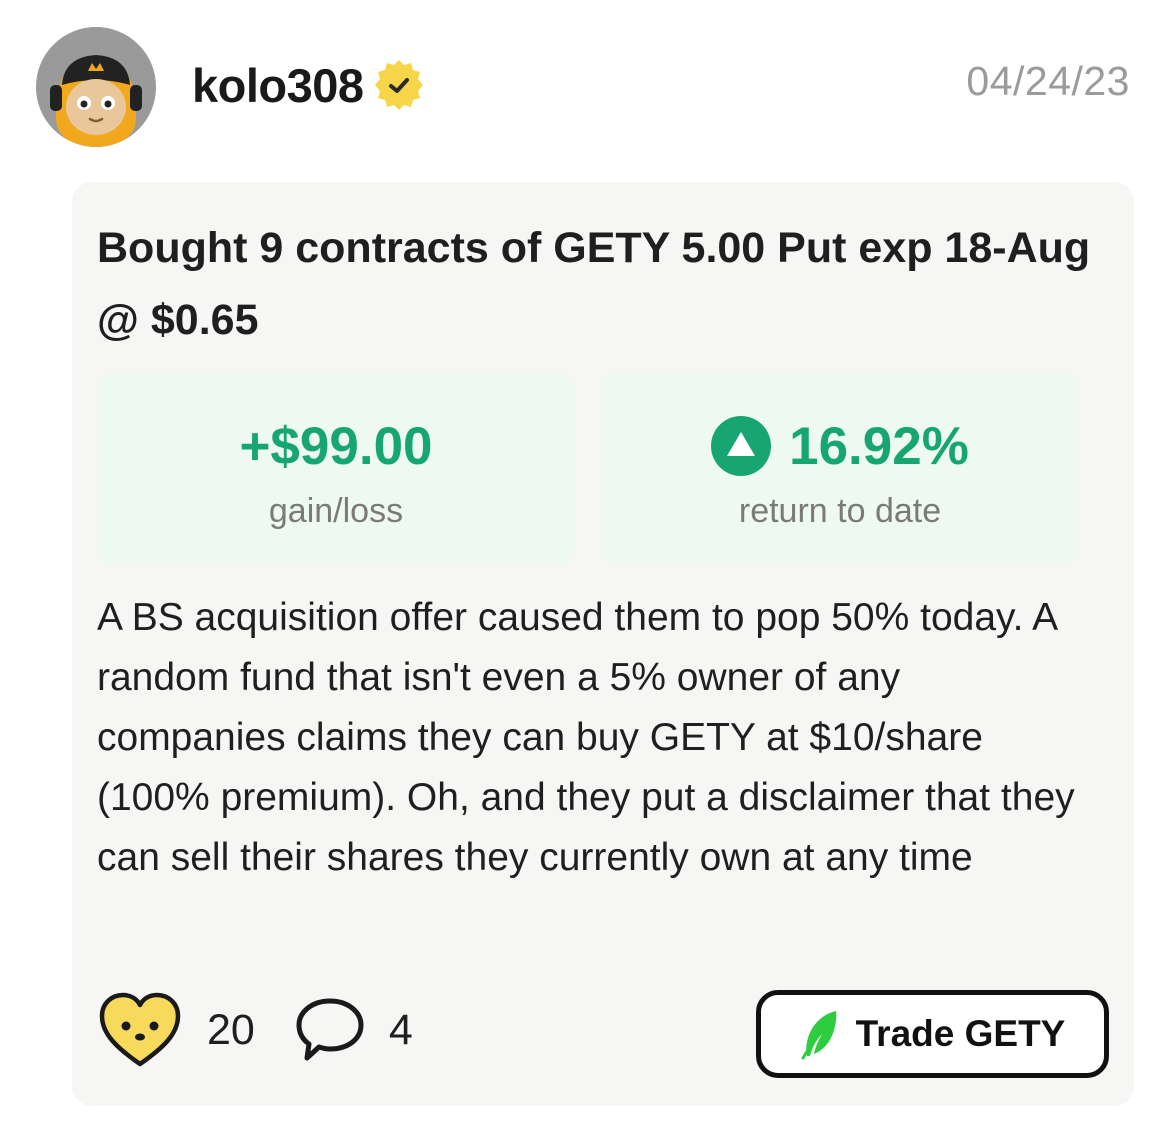  I want to click on speech-bubble-icon, so click(330, 1030).